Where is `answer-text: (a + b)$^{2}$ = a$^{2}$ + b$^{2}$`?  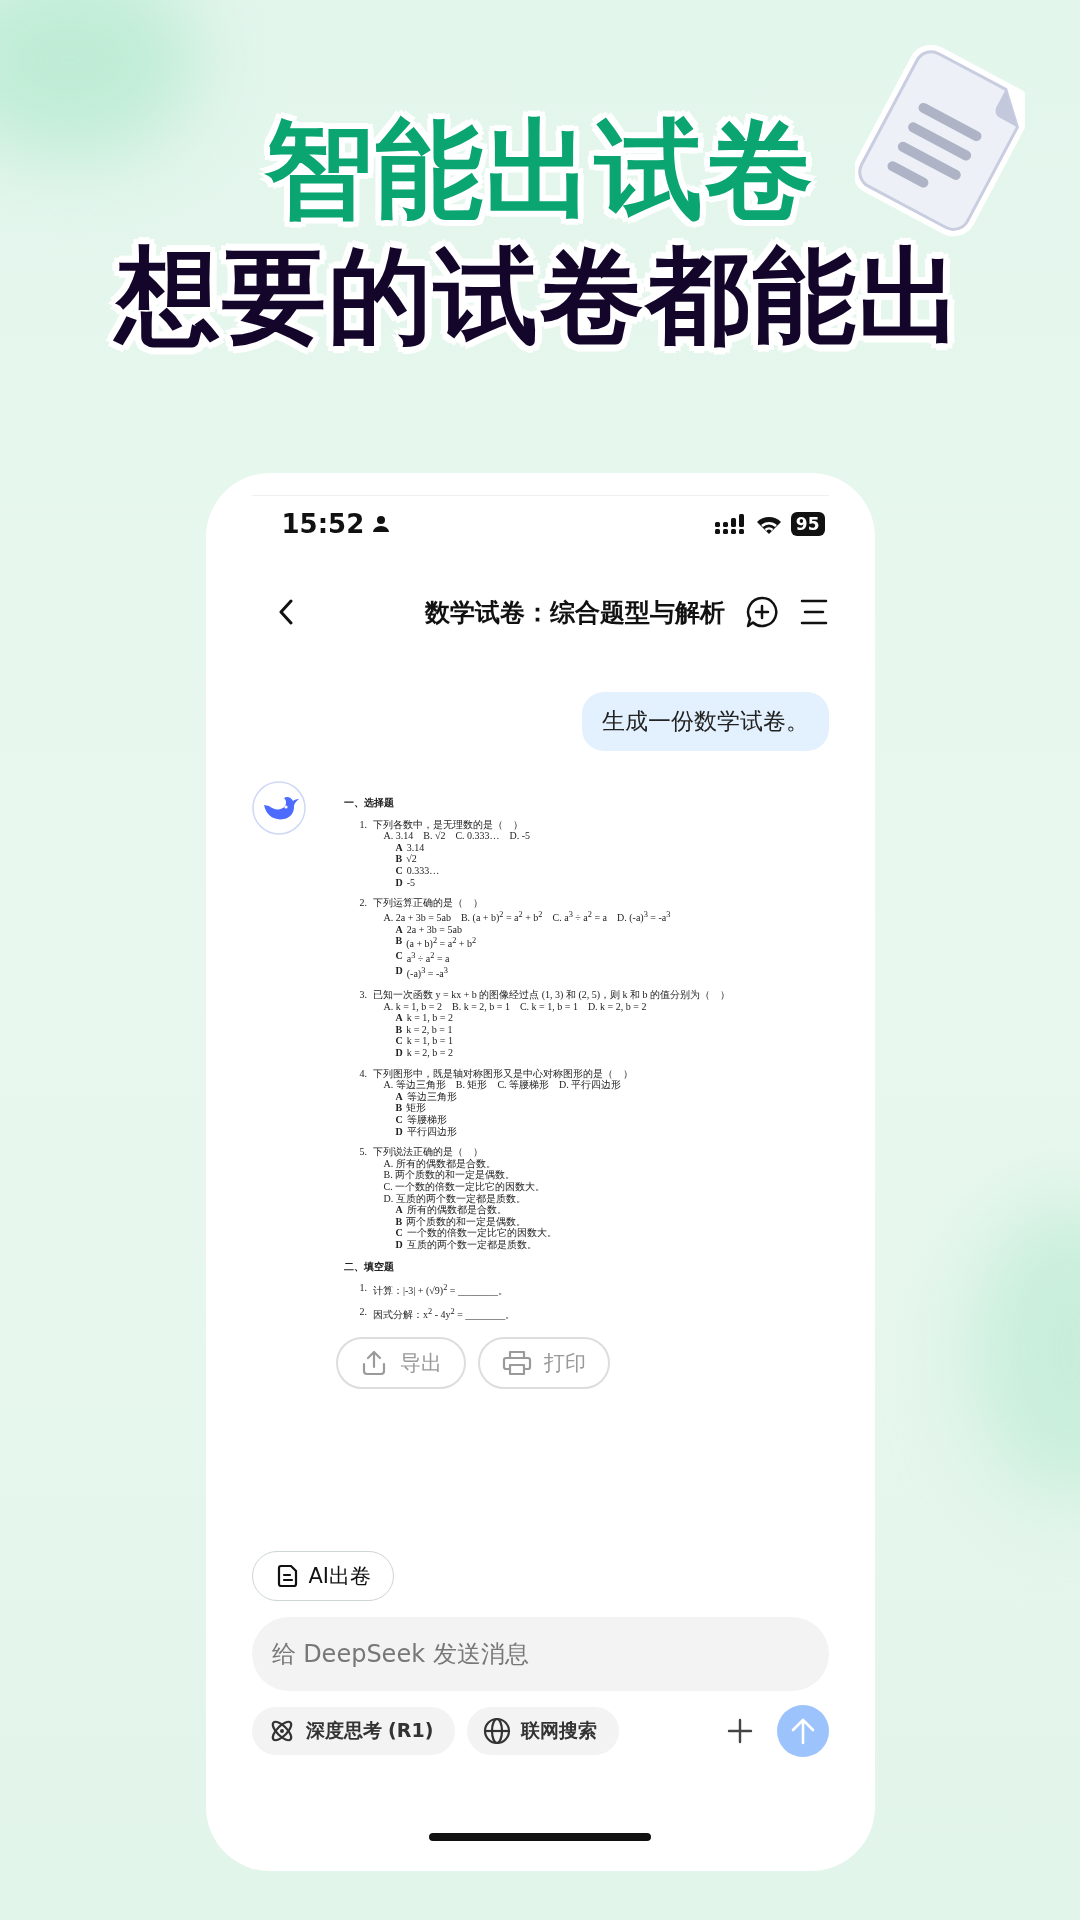 answer-text: (a + b)$^{2}$ = a$^{2}$ + b$^{2}$ is located at coordinates (441, 943).